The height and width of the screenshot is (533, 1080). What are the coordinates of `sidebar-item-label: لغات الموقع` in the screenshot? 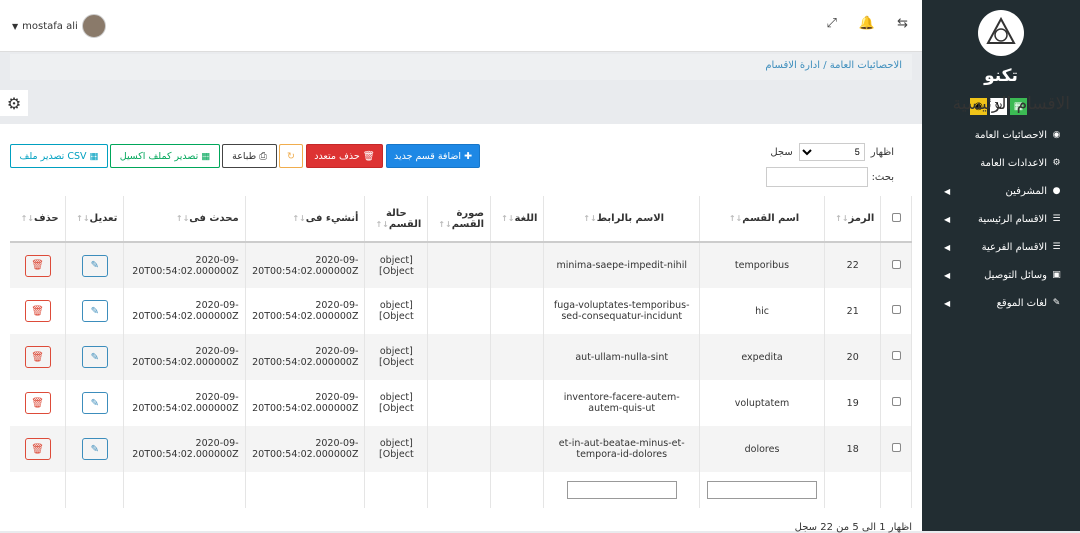 It's located at (1021, 303).